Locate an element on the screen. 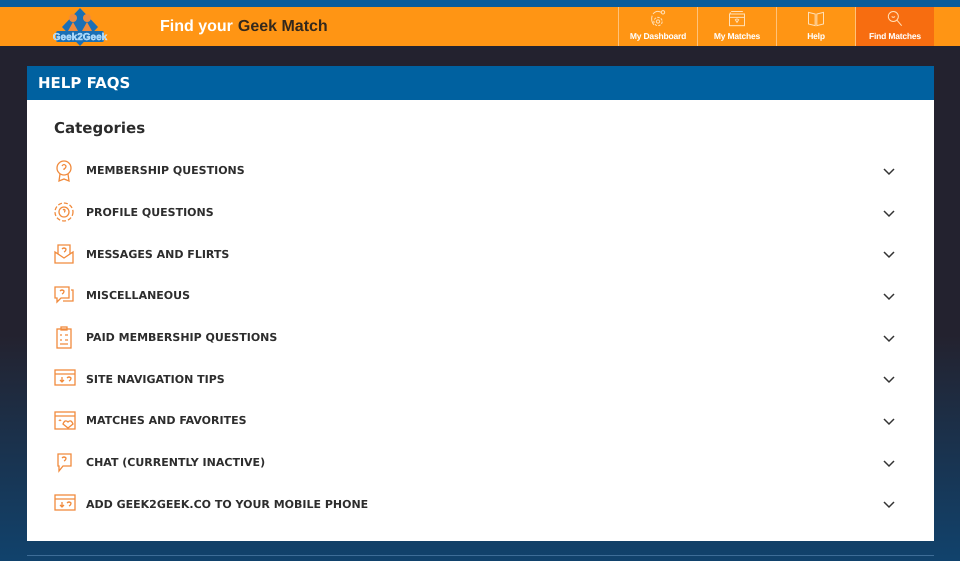 The height and width of the screenshot is (561, 960). book-icon is located at coordinates (816, 19).